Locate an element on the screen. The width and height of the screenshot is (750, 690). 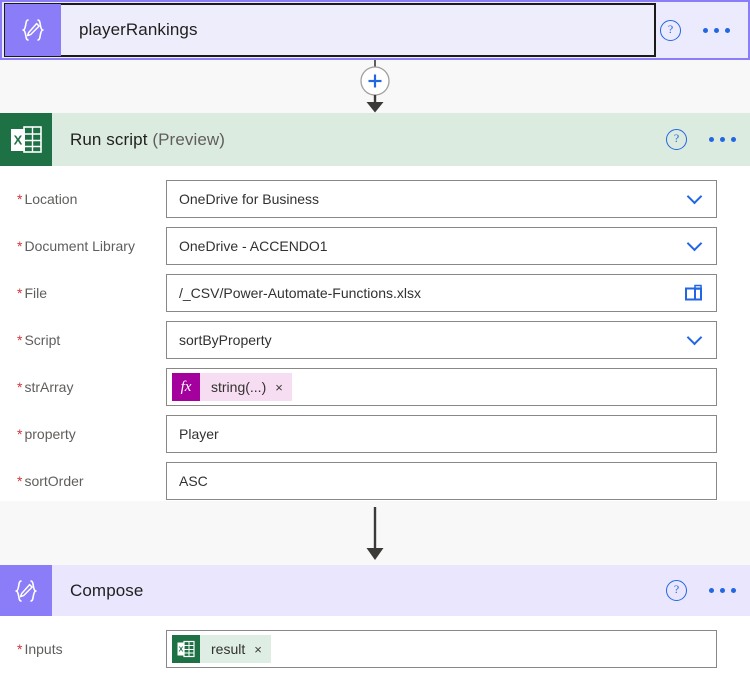
document-library-value: OneDrive - ACCENDO1 is located at coordinates (253, 246).